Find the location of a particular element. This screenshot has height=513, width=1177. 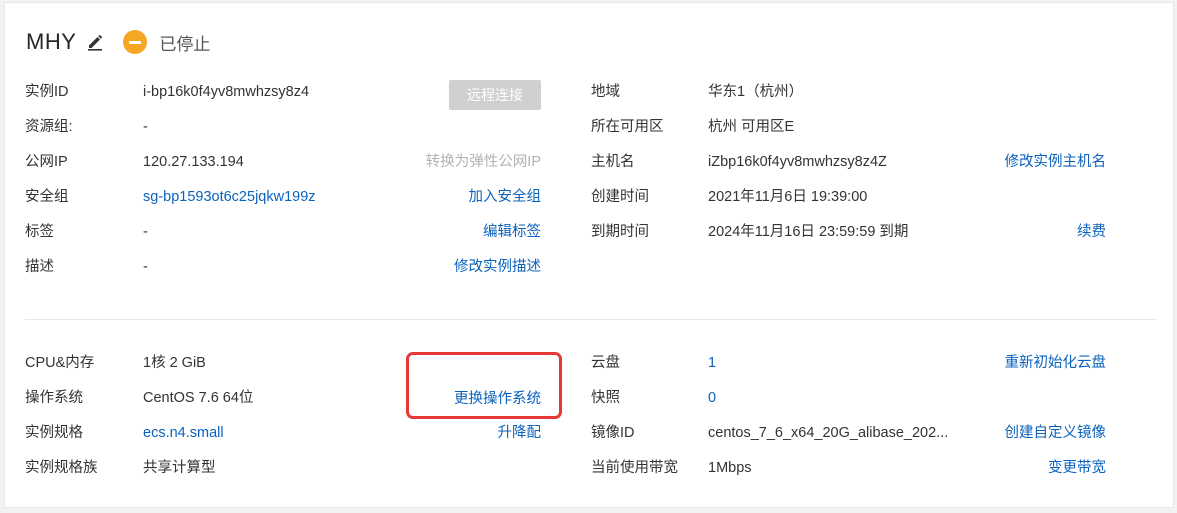

value-instance-family: 共享计算型 is located at coordinates (179, 468).